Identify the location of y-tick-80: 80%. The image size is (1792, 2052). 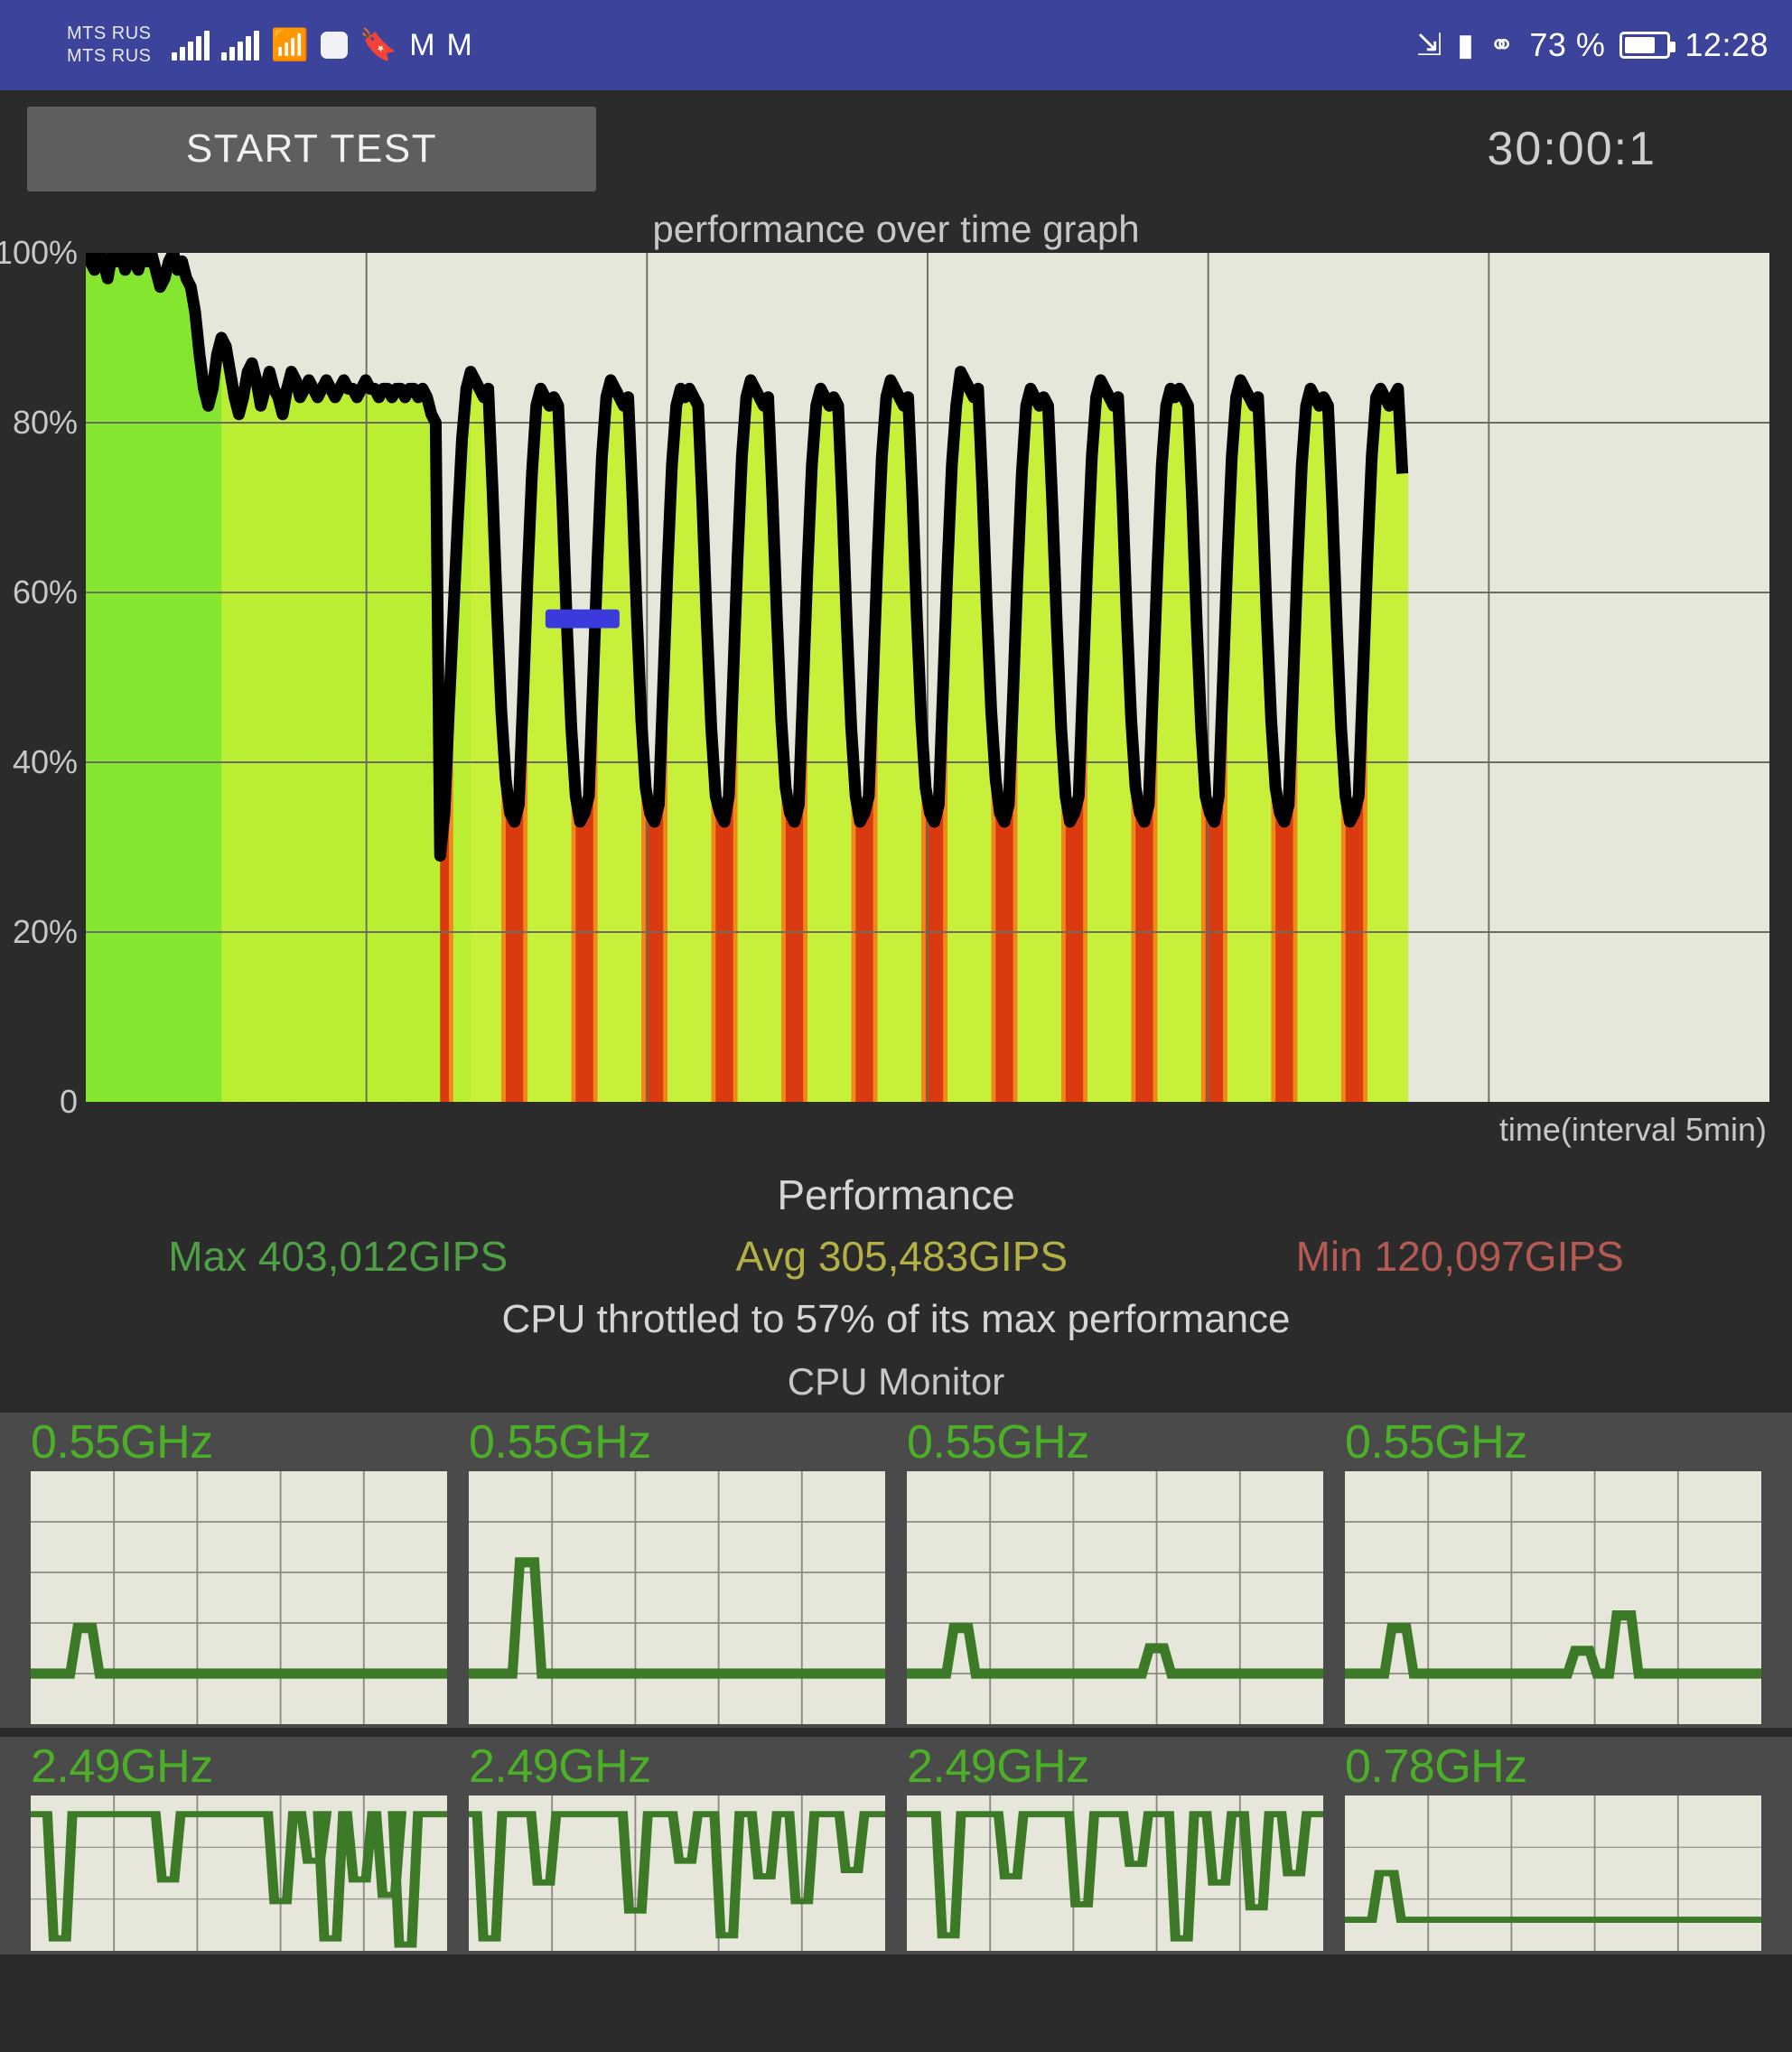
(45, 422).